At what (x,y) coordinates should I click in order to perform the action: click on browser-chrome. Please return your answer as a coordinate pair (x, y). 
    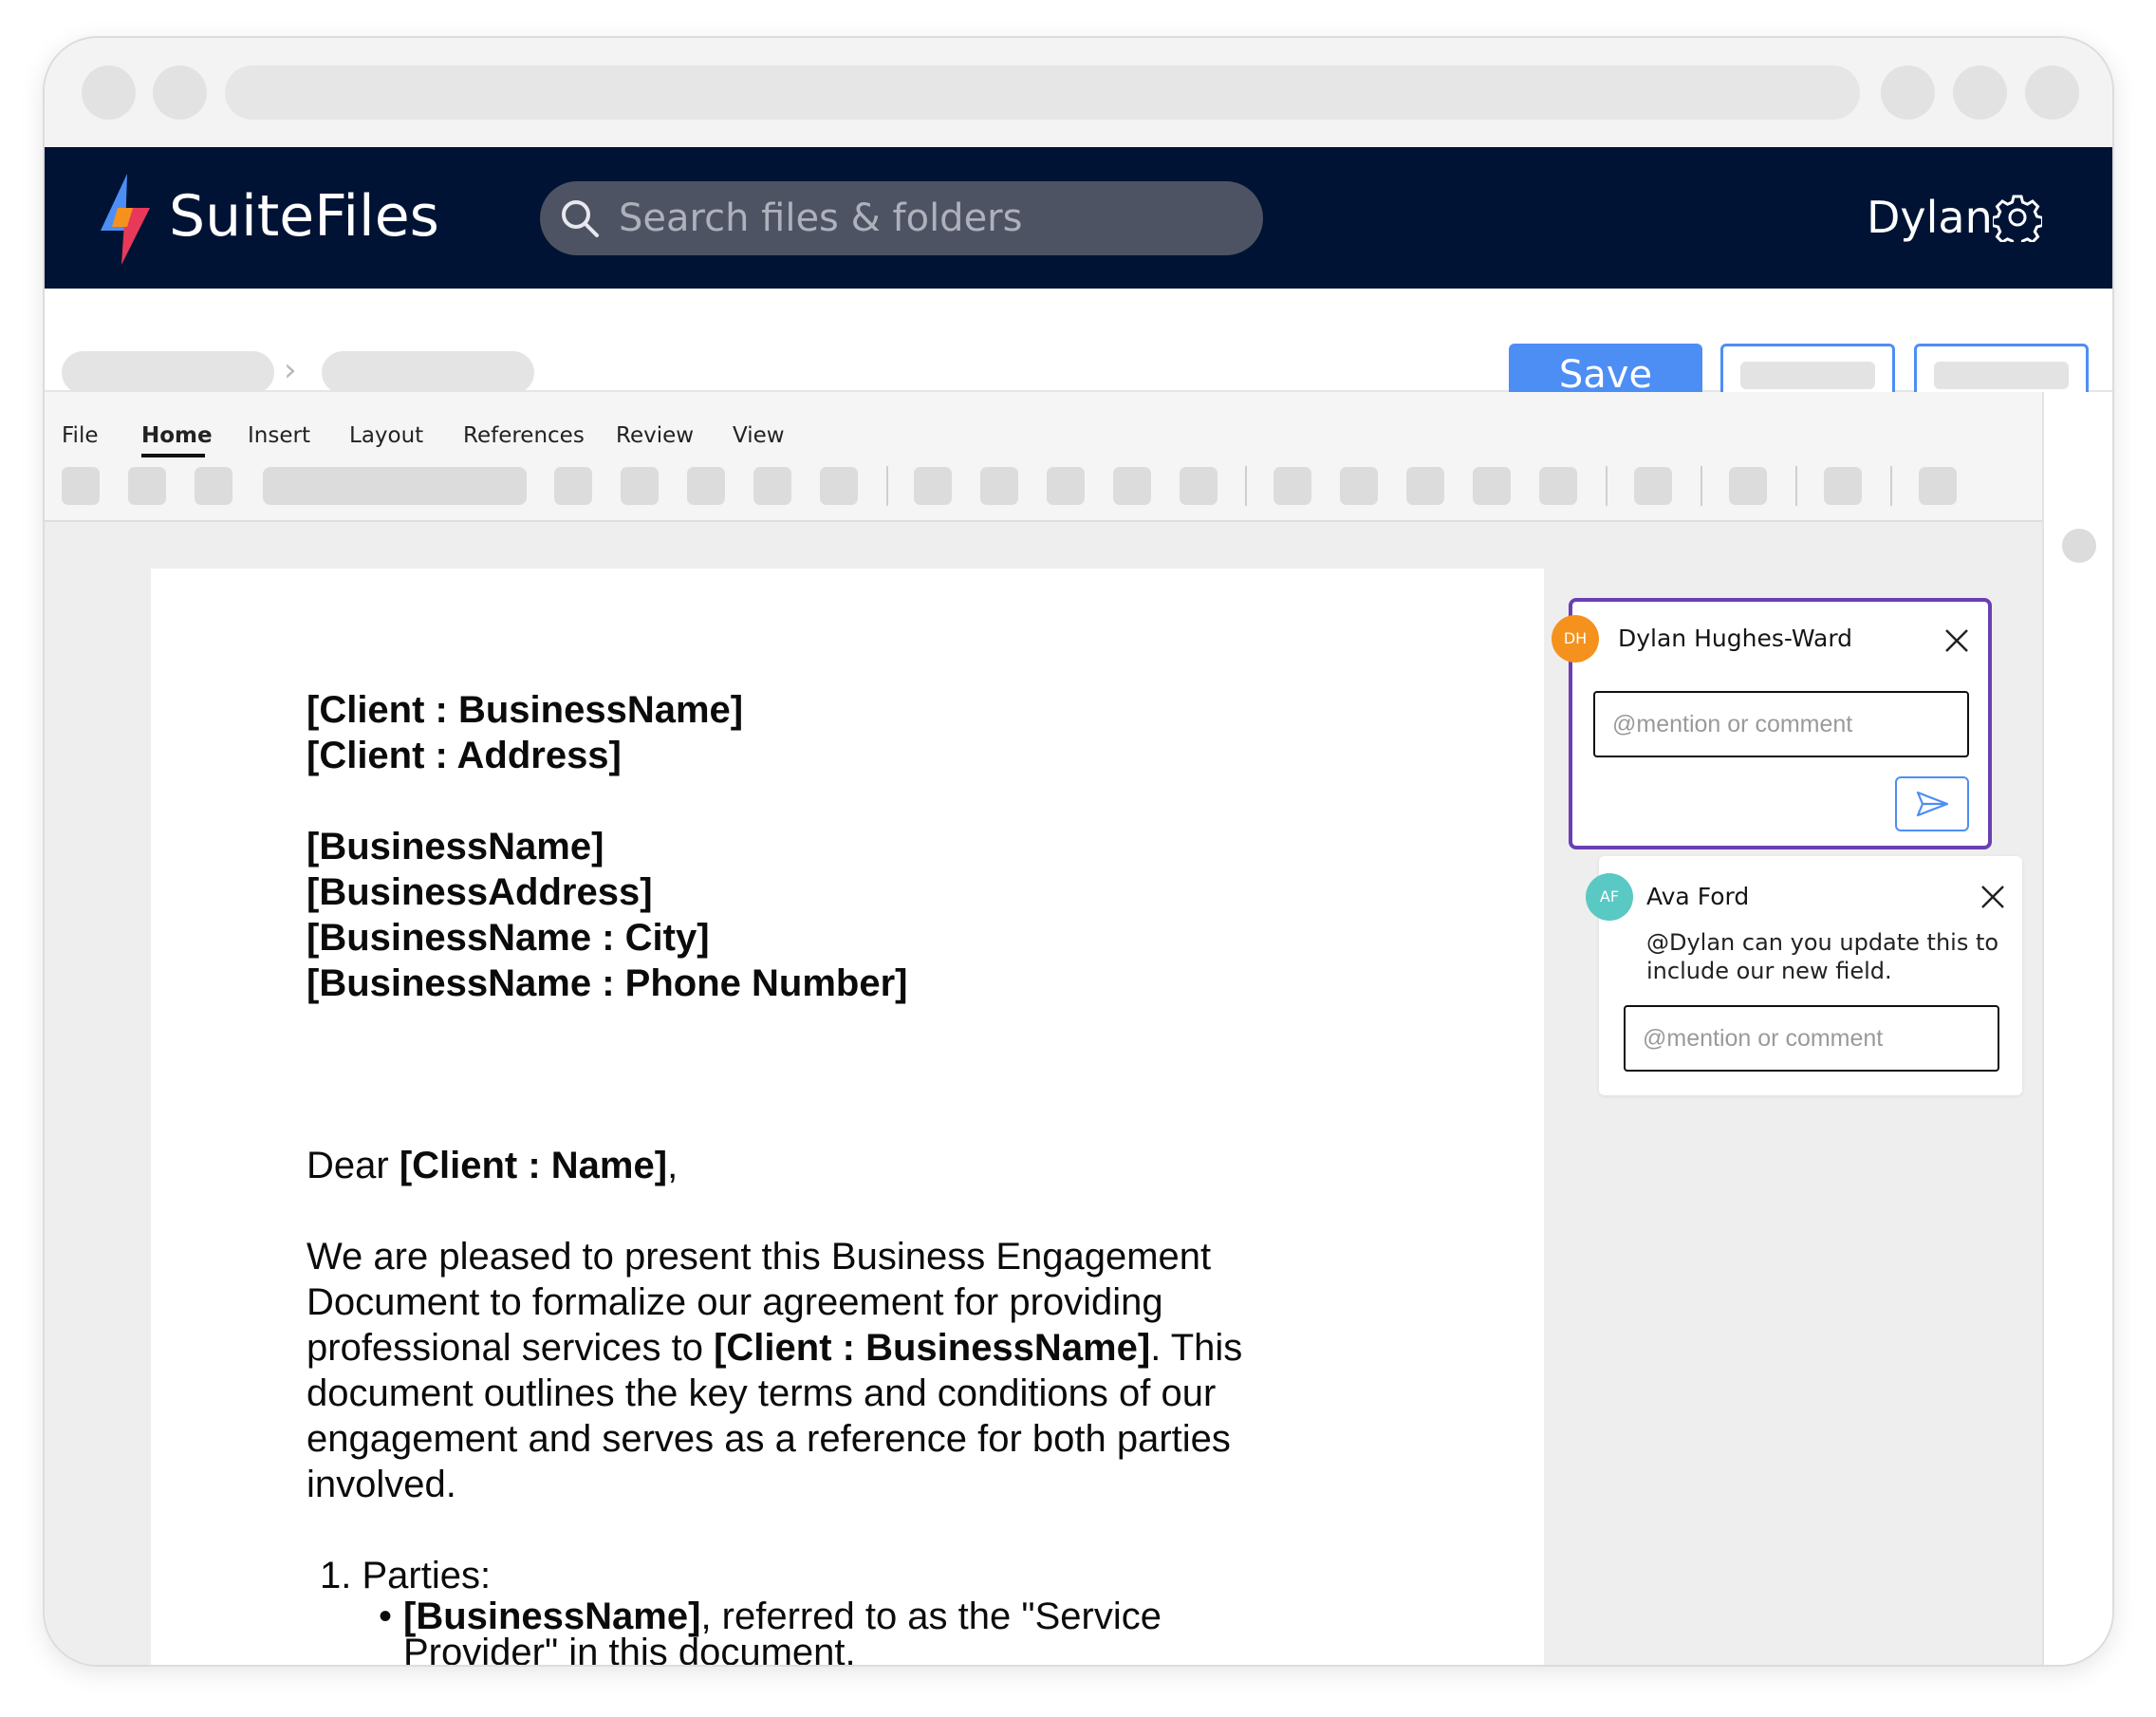
    Looking at the image, I should click on (1078, 93).